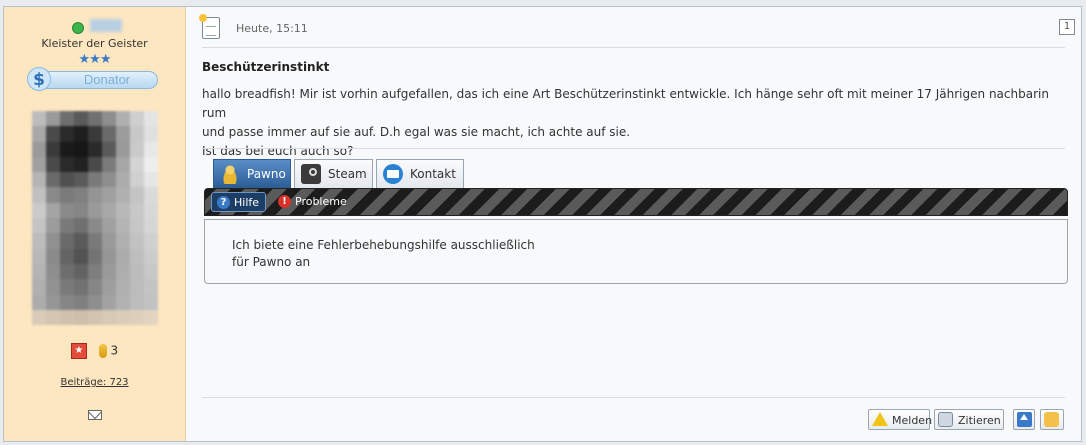  What do you see at coordinates (1024, 419) in the screenshot?
I see `scroll-top-button` at bounding box center [1024, 419].